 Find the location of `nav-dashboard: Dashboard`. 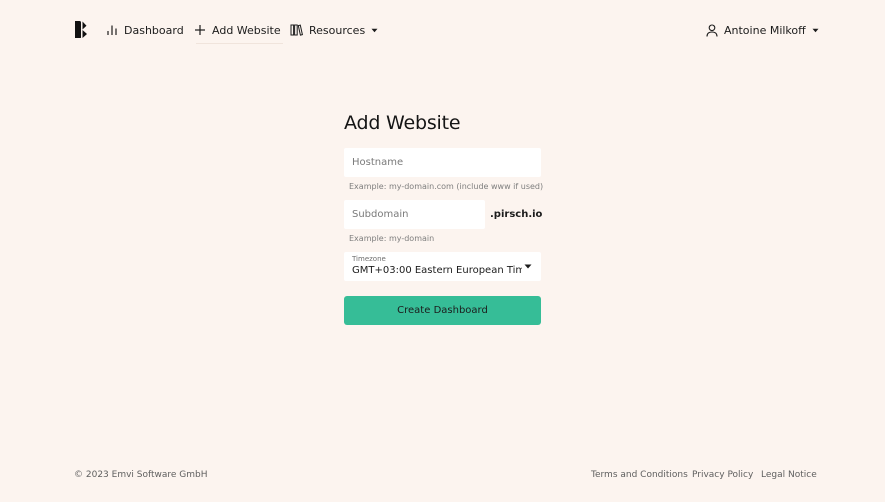

nav-dashboard: Dashboard is located at coordinates (145, 30).